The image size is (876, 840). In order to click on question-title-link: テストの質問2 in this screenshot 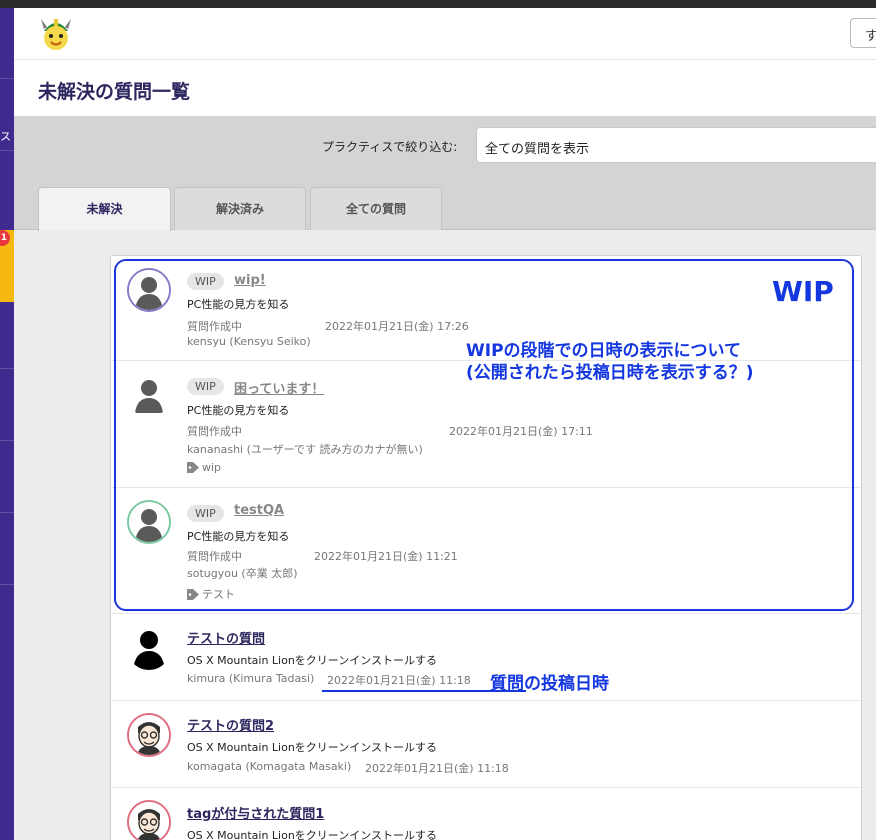, I will do `click(230, 724)`.